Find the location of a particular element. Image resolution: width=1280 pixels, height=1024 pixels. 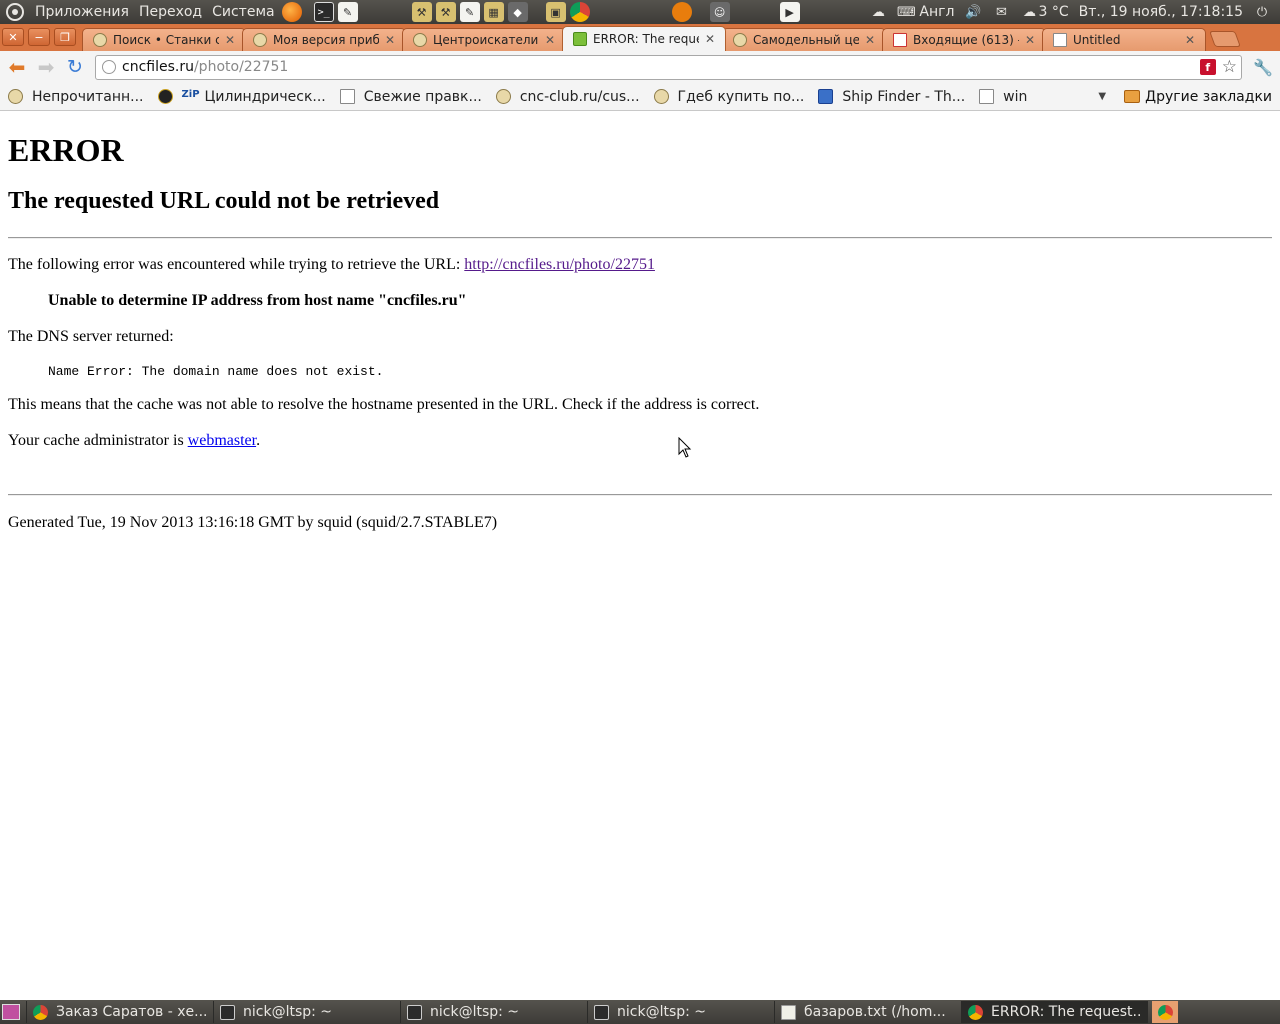

weather-indicator: ☁ 3 °C is located at coordinates (1044, 12).